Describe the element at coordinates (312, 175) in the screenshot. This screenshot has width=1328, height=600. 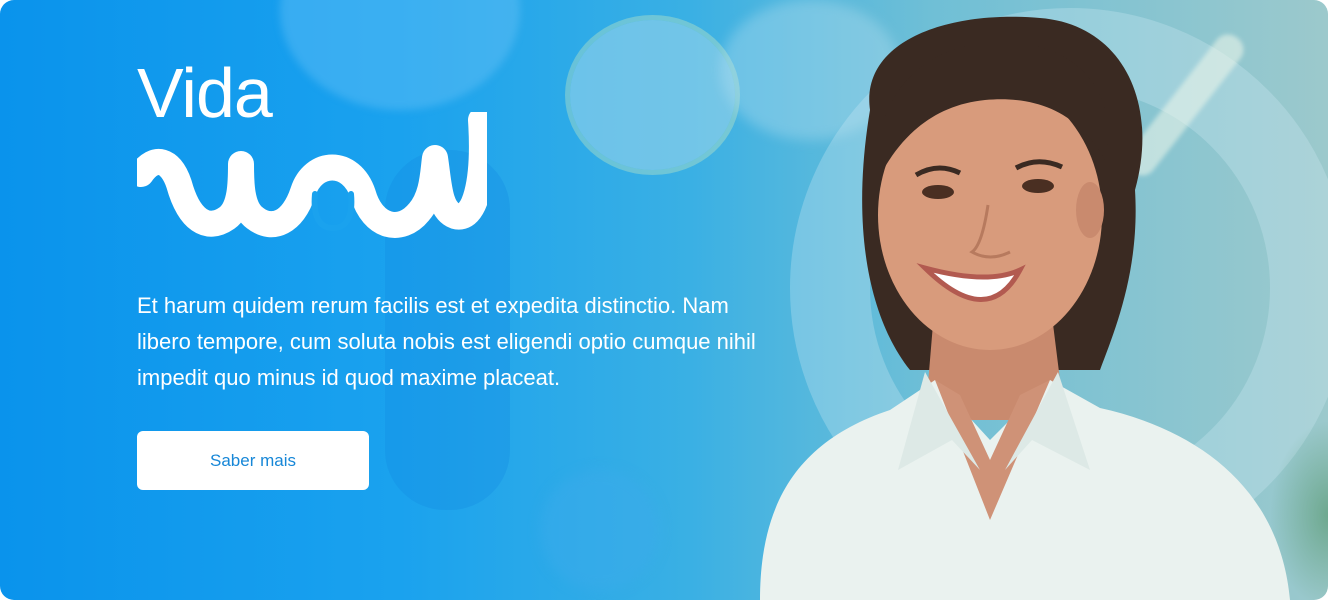
I see `wow-logo` at that location.